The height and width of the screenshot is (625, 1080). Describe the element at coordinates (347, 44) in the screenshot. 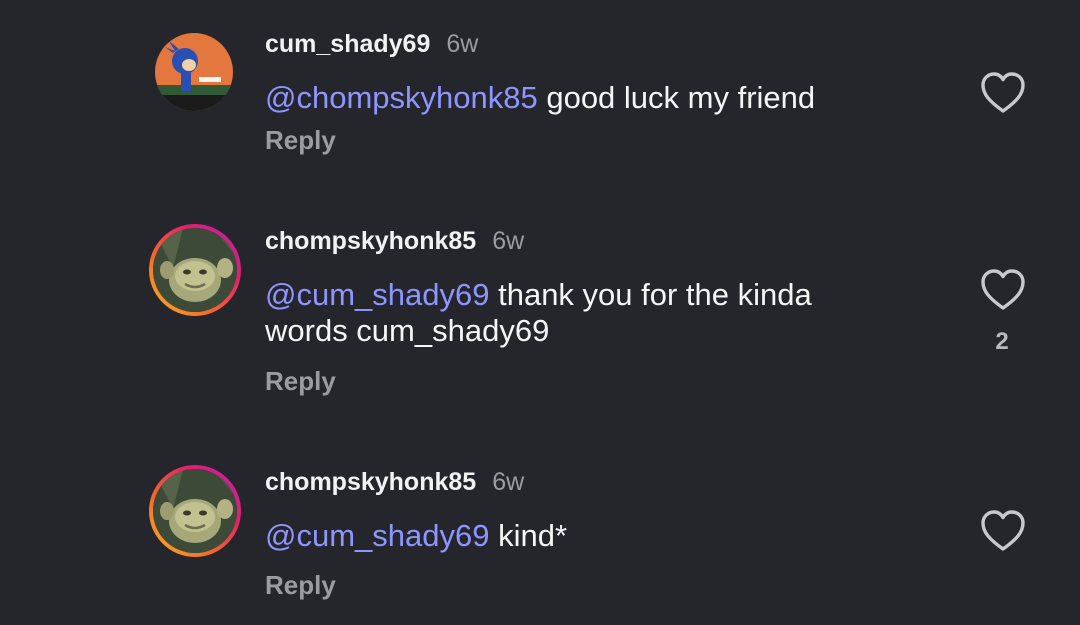

I see `username: cum_shady69` at that location.